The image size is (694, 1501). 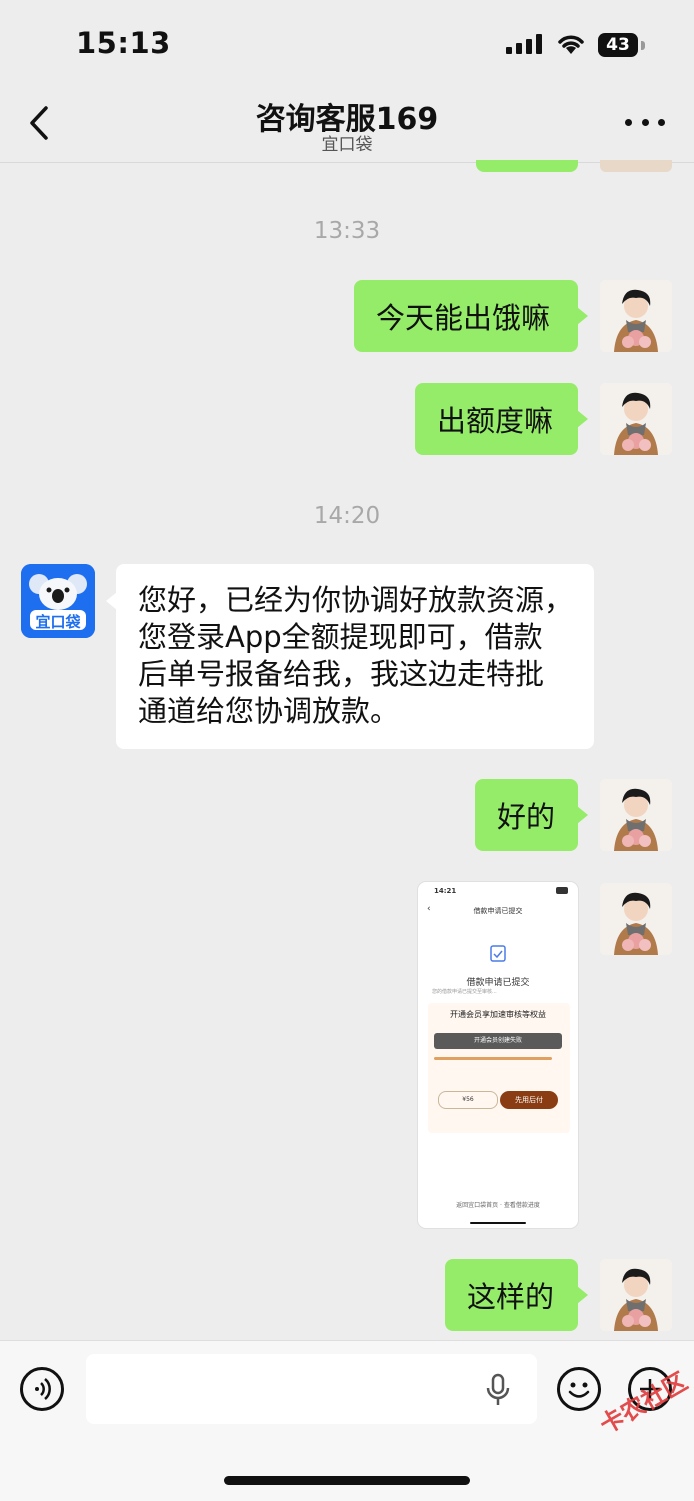 I want to click on chat-subtitle: 宜口袋, so click(x=347, y=145).